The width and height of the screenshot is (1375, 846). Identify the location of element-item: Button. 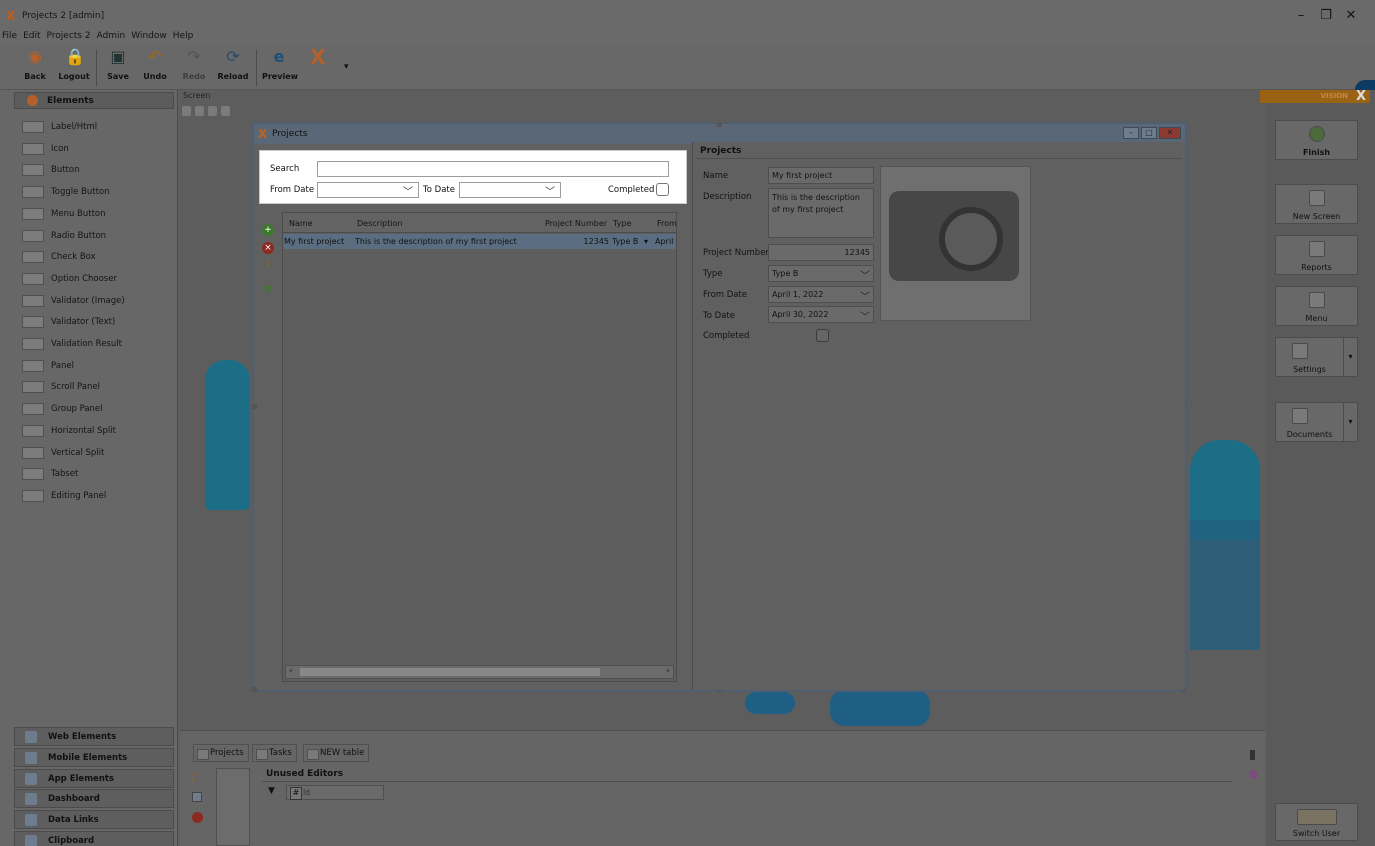
(97, 170).